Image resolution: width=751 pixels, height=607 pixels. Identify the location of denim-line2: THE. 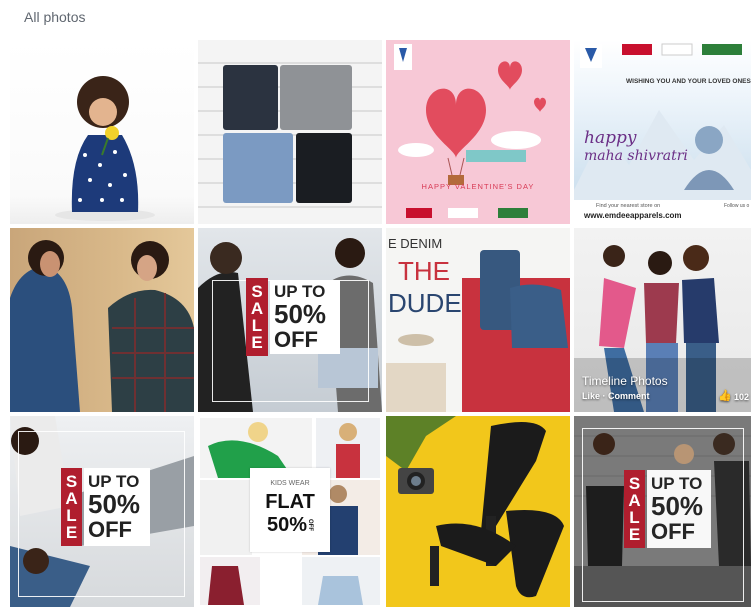
(424, 271).